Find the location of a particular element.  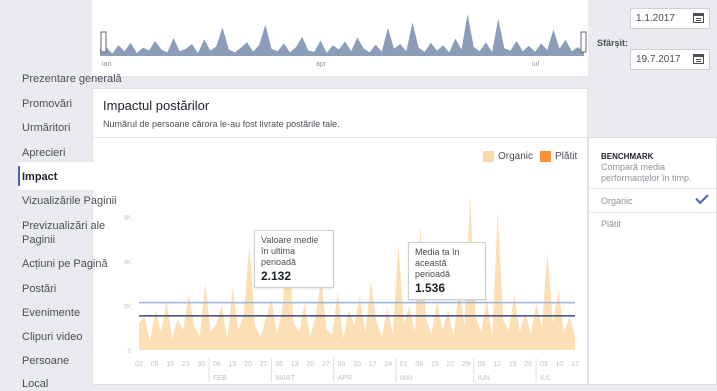

x-tick-label: 16 is located at coordinates (170, 364).